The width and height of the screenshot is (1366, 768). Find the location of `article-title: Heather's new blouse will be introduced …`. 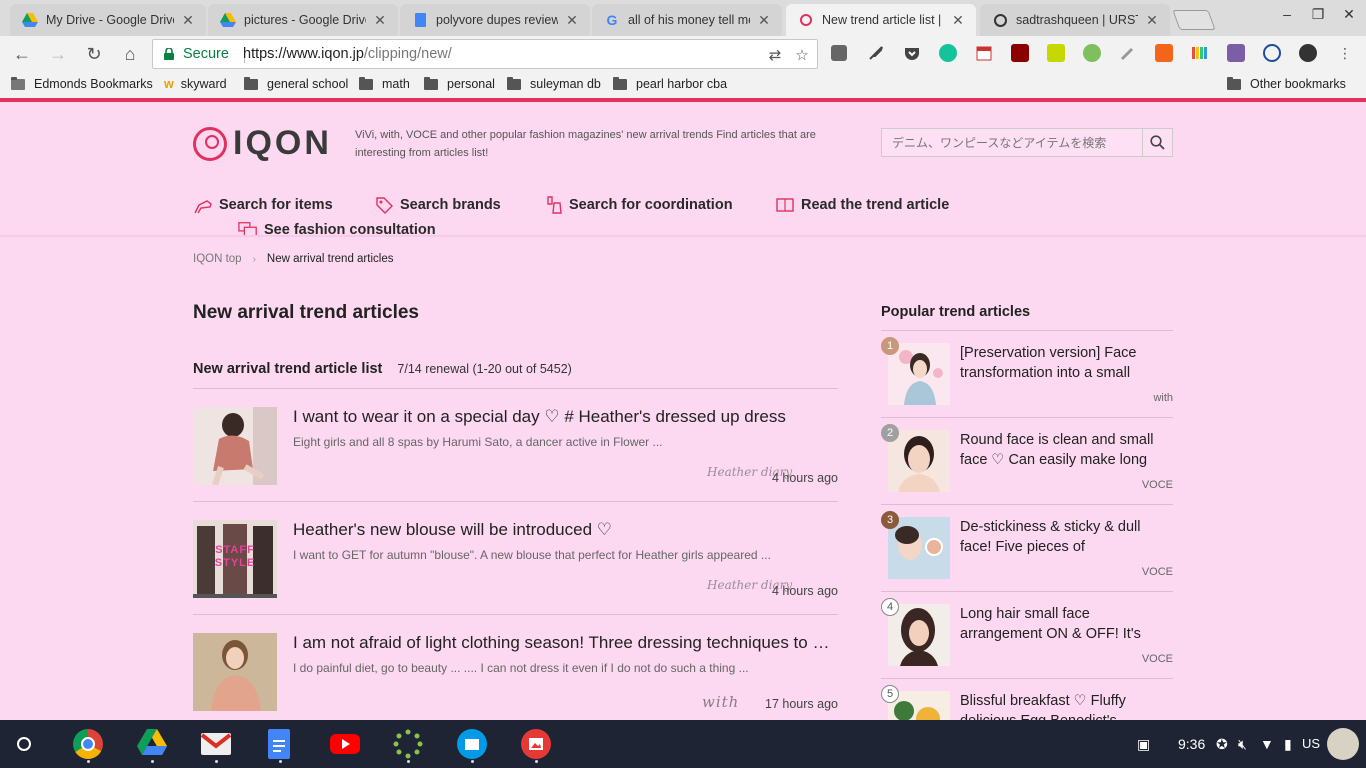

article-title: Heather's new blouse will be introduced … is located at coordinates (565, 530).